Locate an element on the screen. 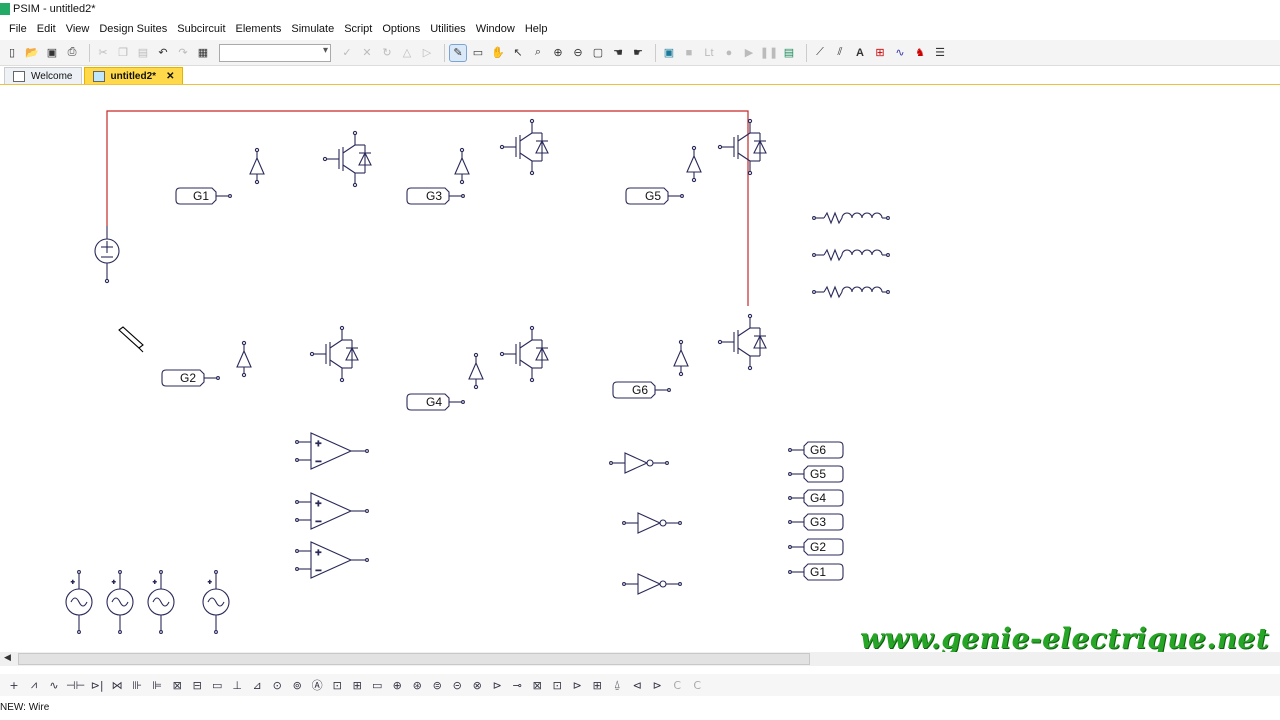 This screenshot has width=1280, height=720. diode-icon: ⊳| is located at coordinates (97, 685).